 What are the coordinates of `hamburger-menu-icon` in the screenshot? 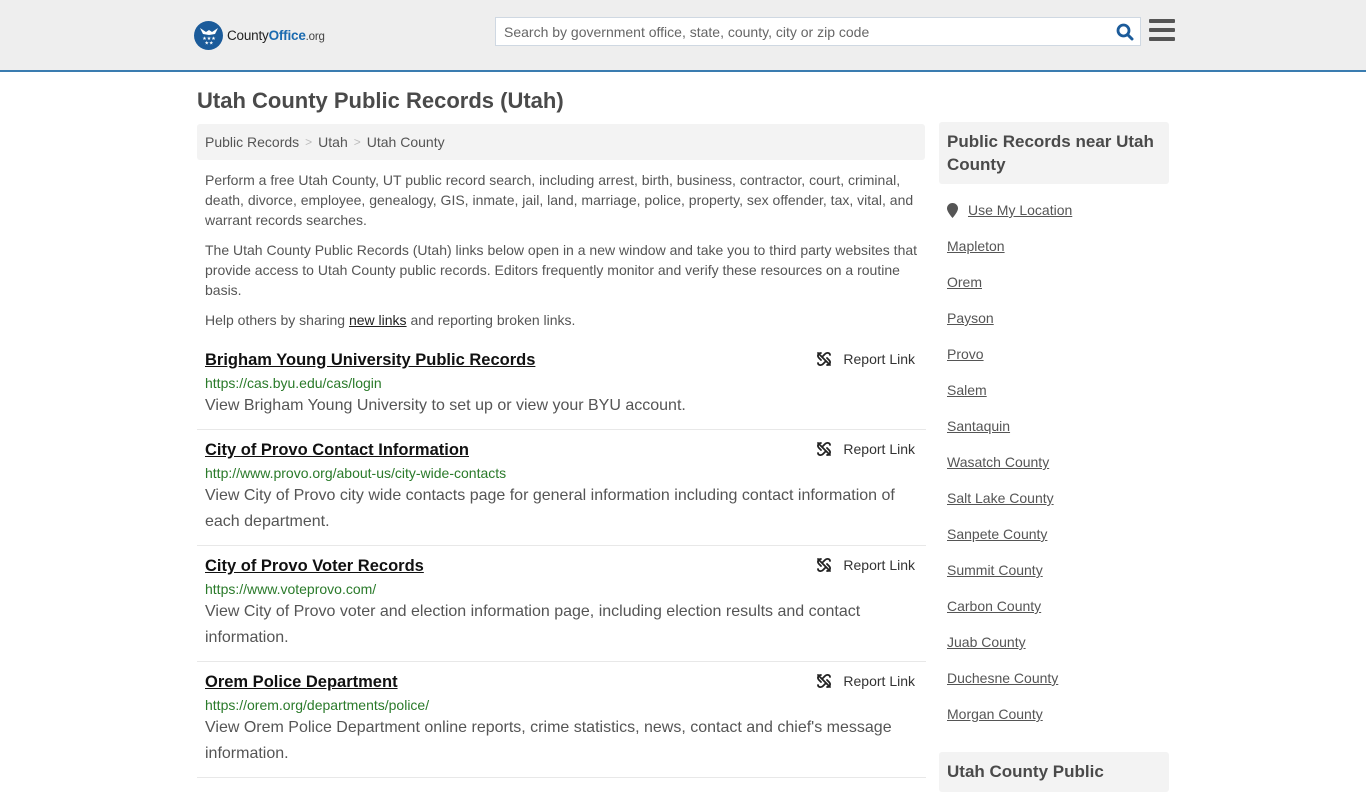 It's located at (1162, 31).